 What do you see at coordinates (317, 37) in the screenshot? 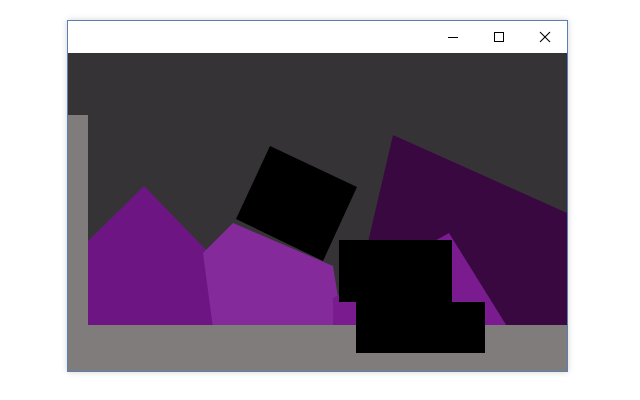
I see `title-bar` at bounding box center [317, 37].